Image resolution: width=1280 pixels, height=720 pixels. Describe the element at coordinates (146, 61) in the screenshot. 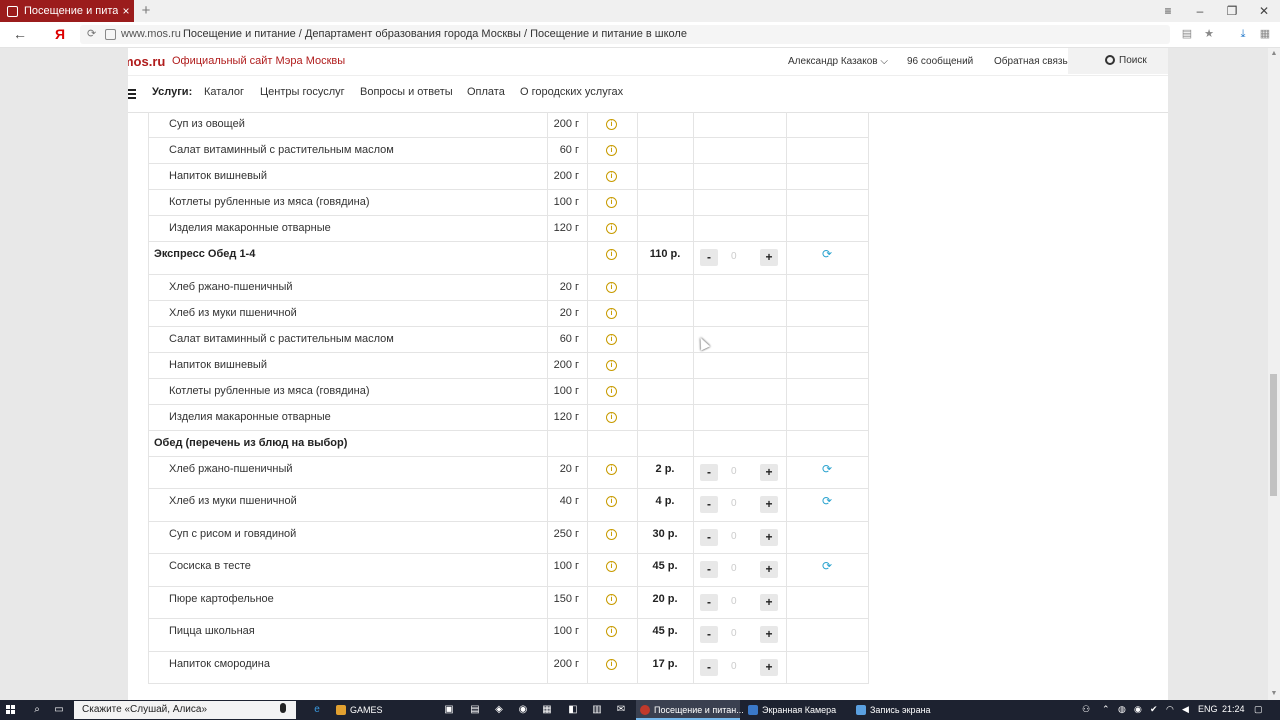

I see `site-logo: mos.ru` at that location.